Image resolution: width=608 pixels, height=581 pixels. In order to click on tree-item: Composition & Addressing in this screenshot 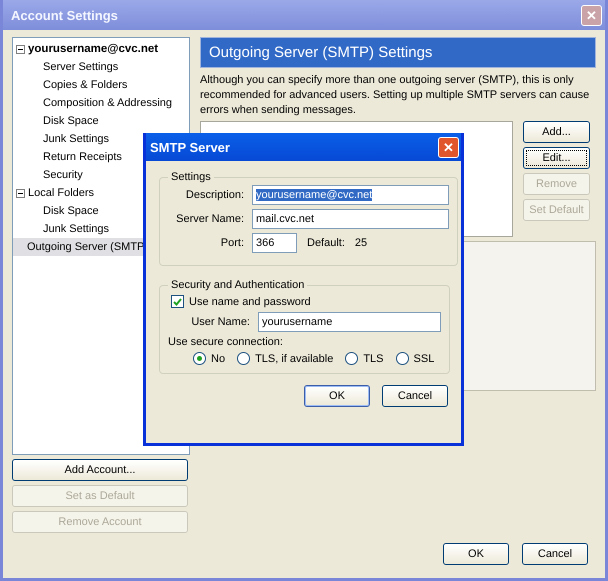, I will do `click(101, 103)`.